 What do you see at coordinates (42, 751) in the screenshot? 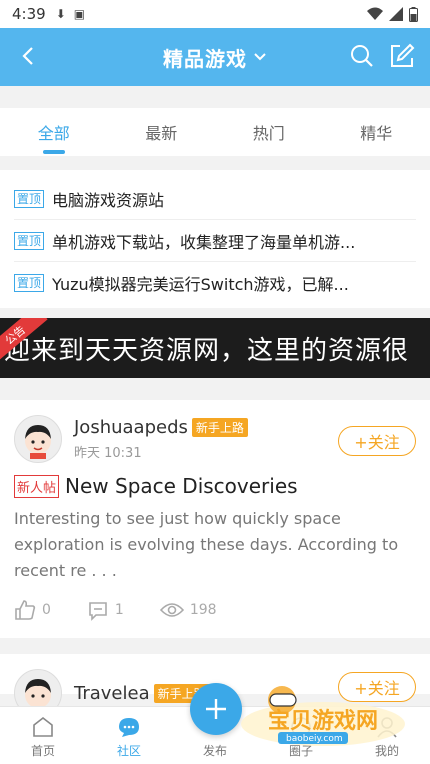
I see `nav-home-label: 首页` at bounding box center [42, 751].